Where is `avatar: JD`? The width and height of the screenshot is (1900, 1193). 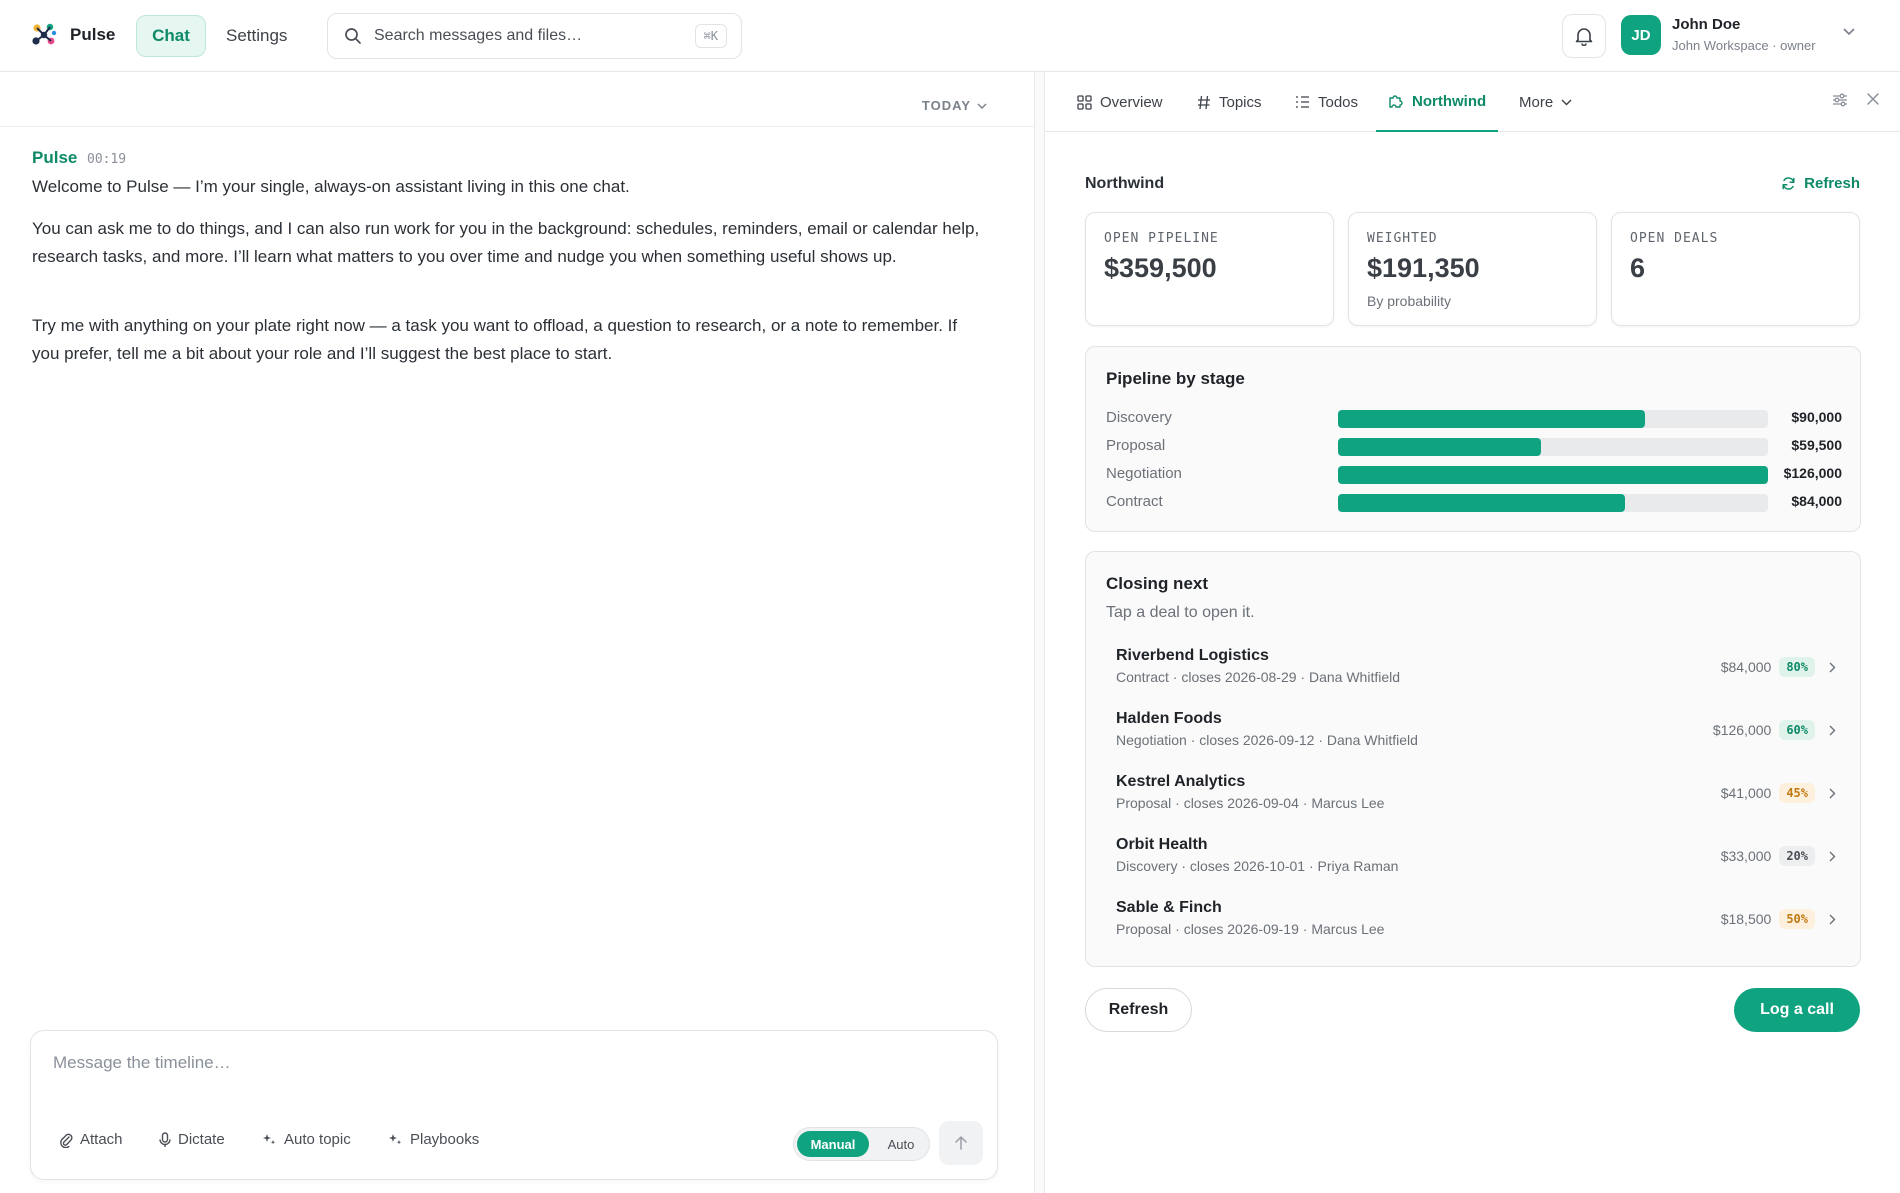
avatar: JD is located at coordinates (1641, 35).